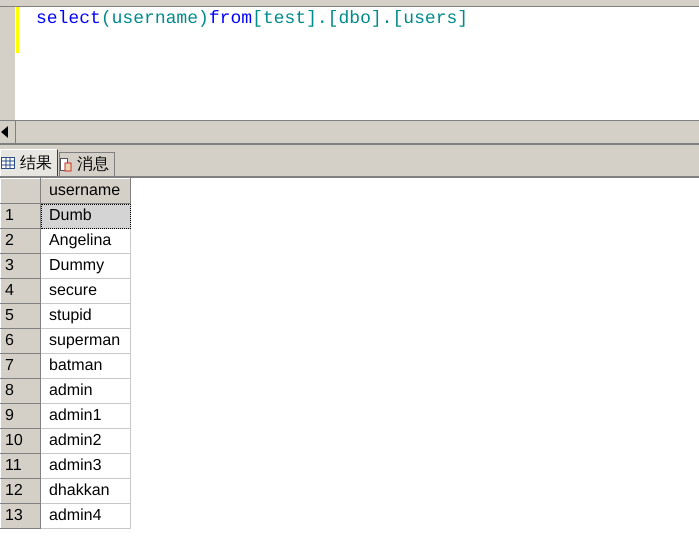 Image resolution: width=699 pixels, height=543 pixels. What do you see at coordinates (20, 266) in the screenshot?
I see `row-number: 3` at bounding box center [20, 266].